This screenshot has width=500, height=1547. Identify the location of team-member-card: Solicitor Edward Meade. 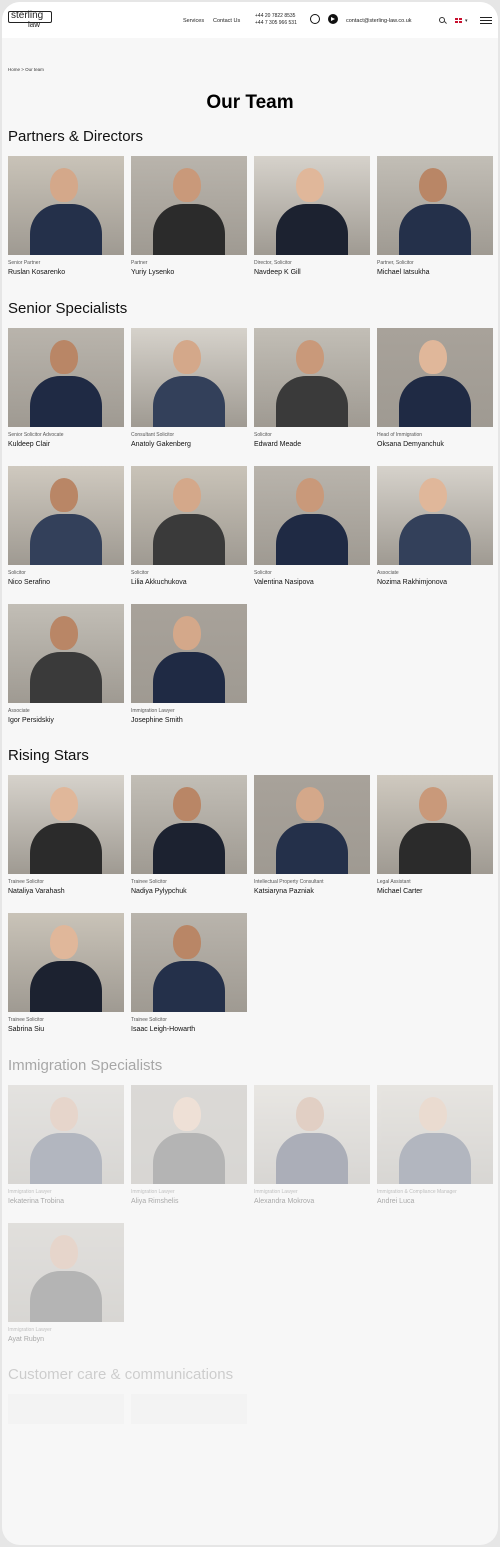
(312, 388).